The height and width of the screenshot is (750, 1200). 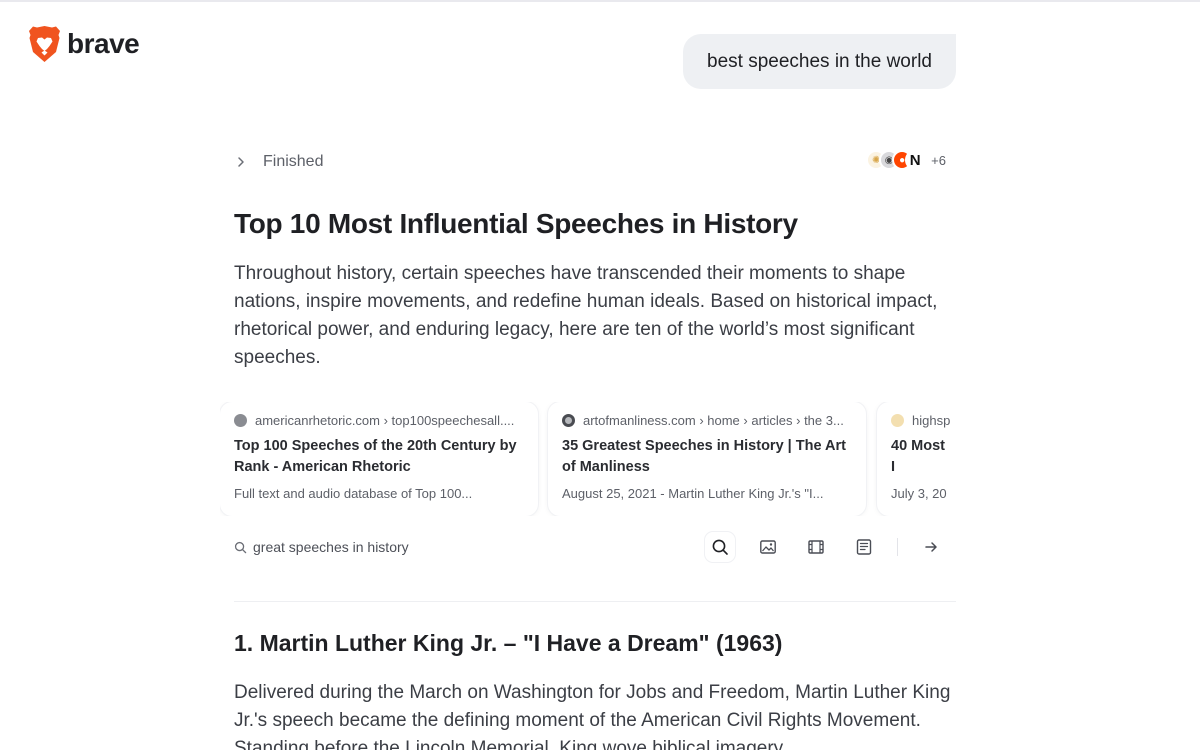 What do you see at coordinates (331, 547) in the screenshot?
I see `search-suggestion-link: great speeches in history` at bounding box center [331, 547].